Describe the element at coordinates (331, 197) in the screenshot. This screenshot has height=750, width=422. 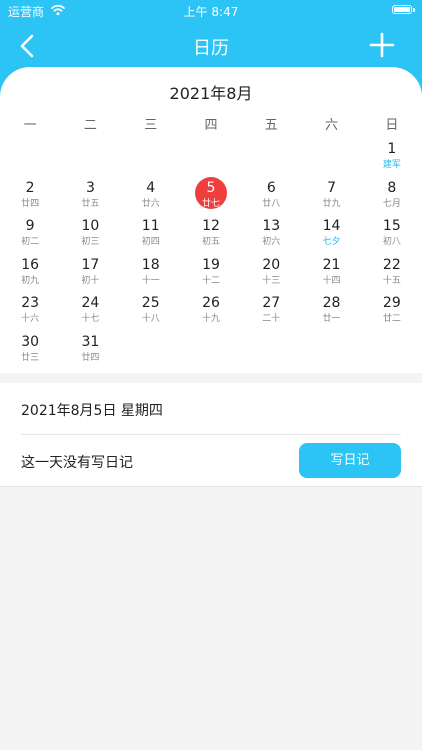
I see `day-cell-7: 7 廿九` at that location.